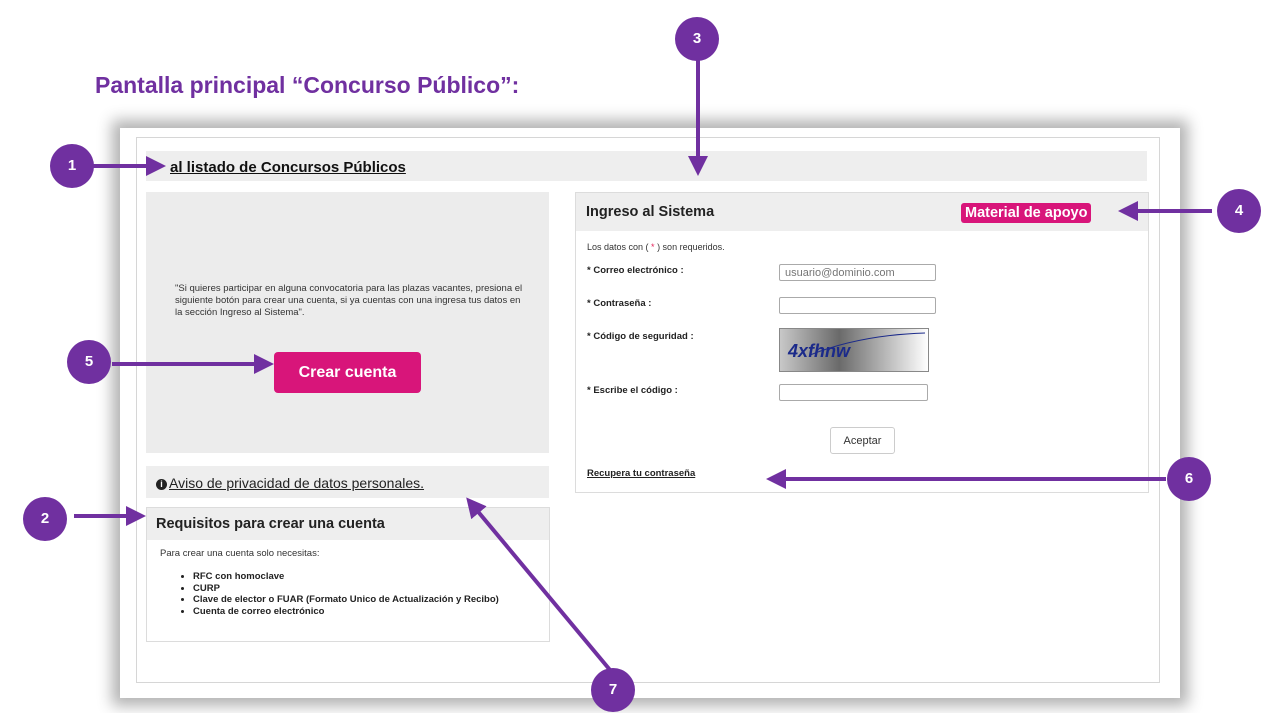  Describe the element at coordinates (1189, 479) in the screenshot. I see `callout-6-badge: 6` at that location.